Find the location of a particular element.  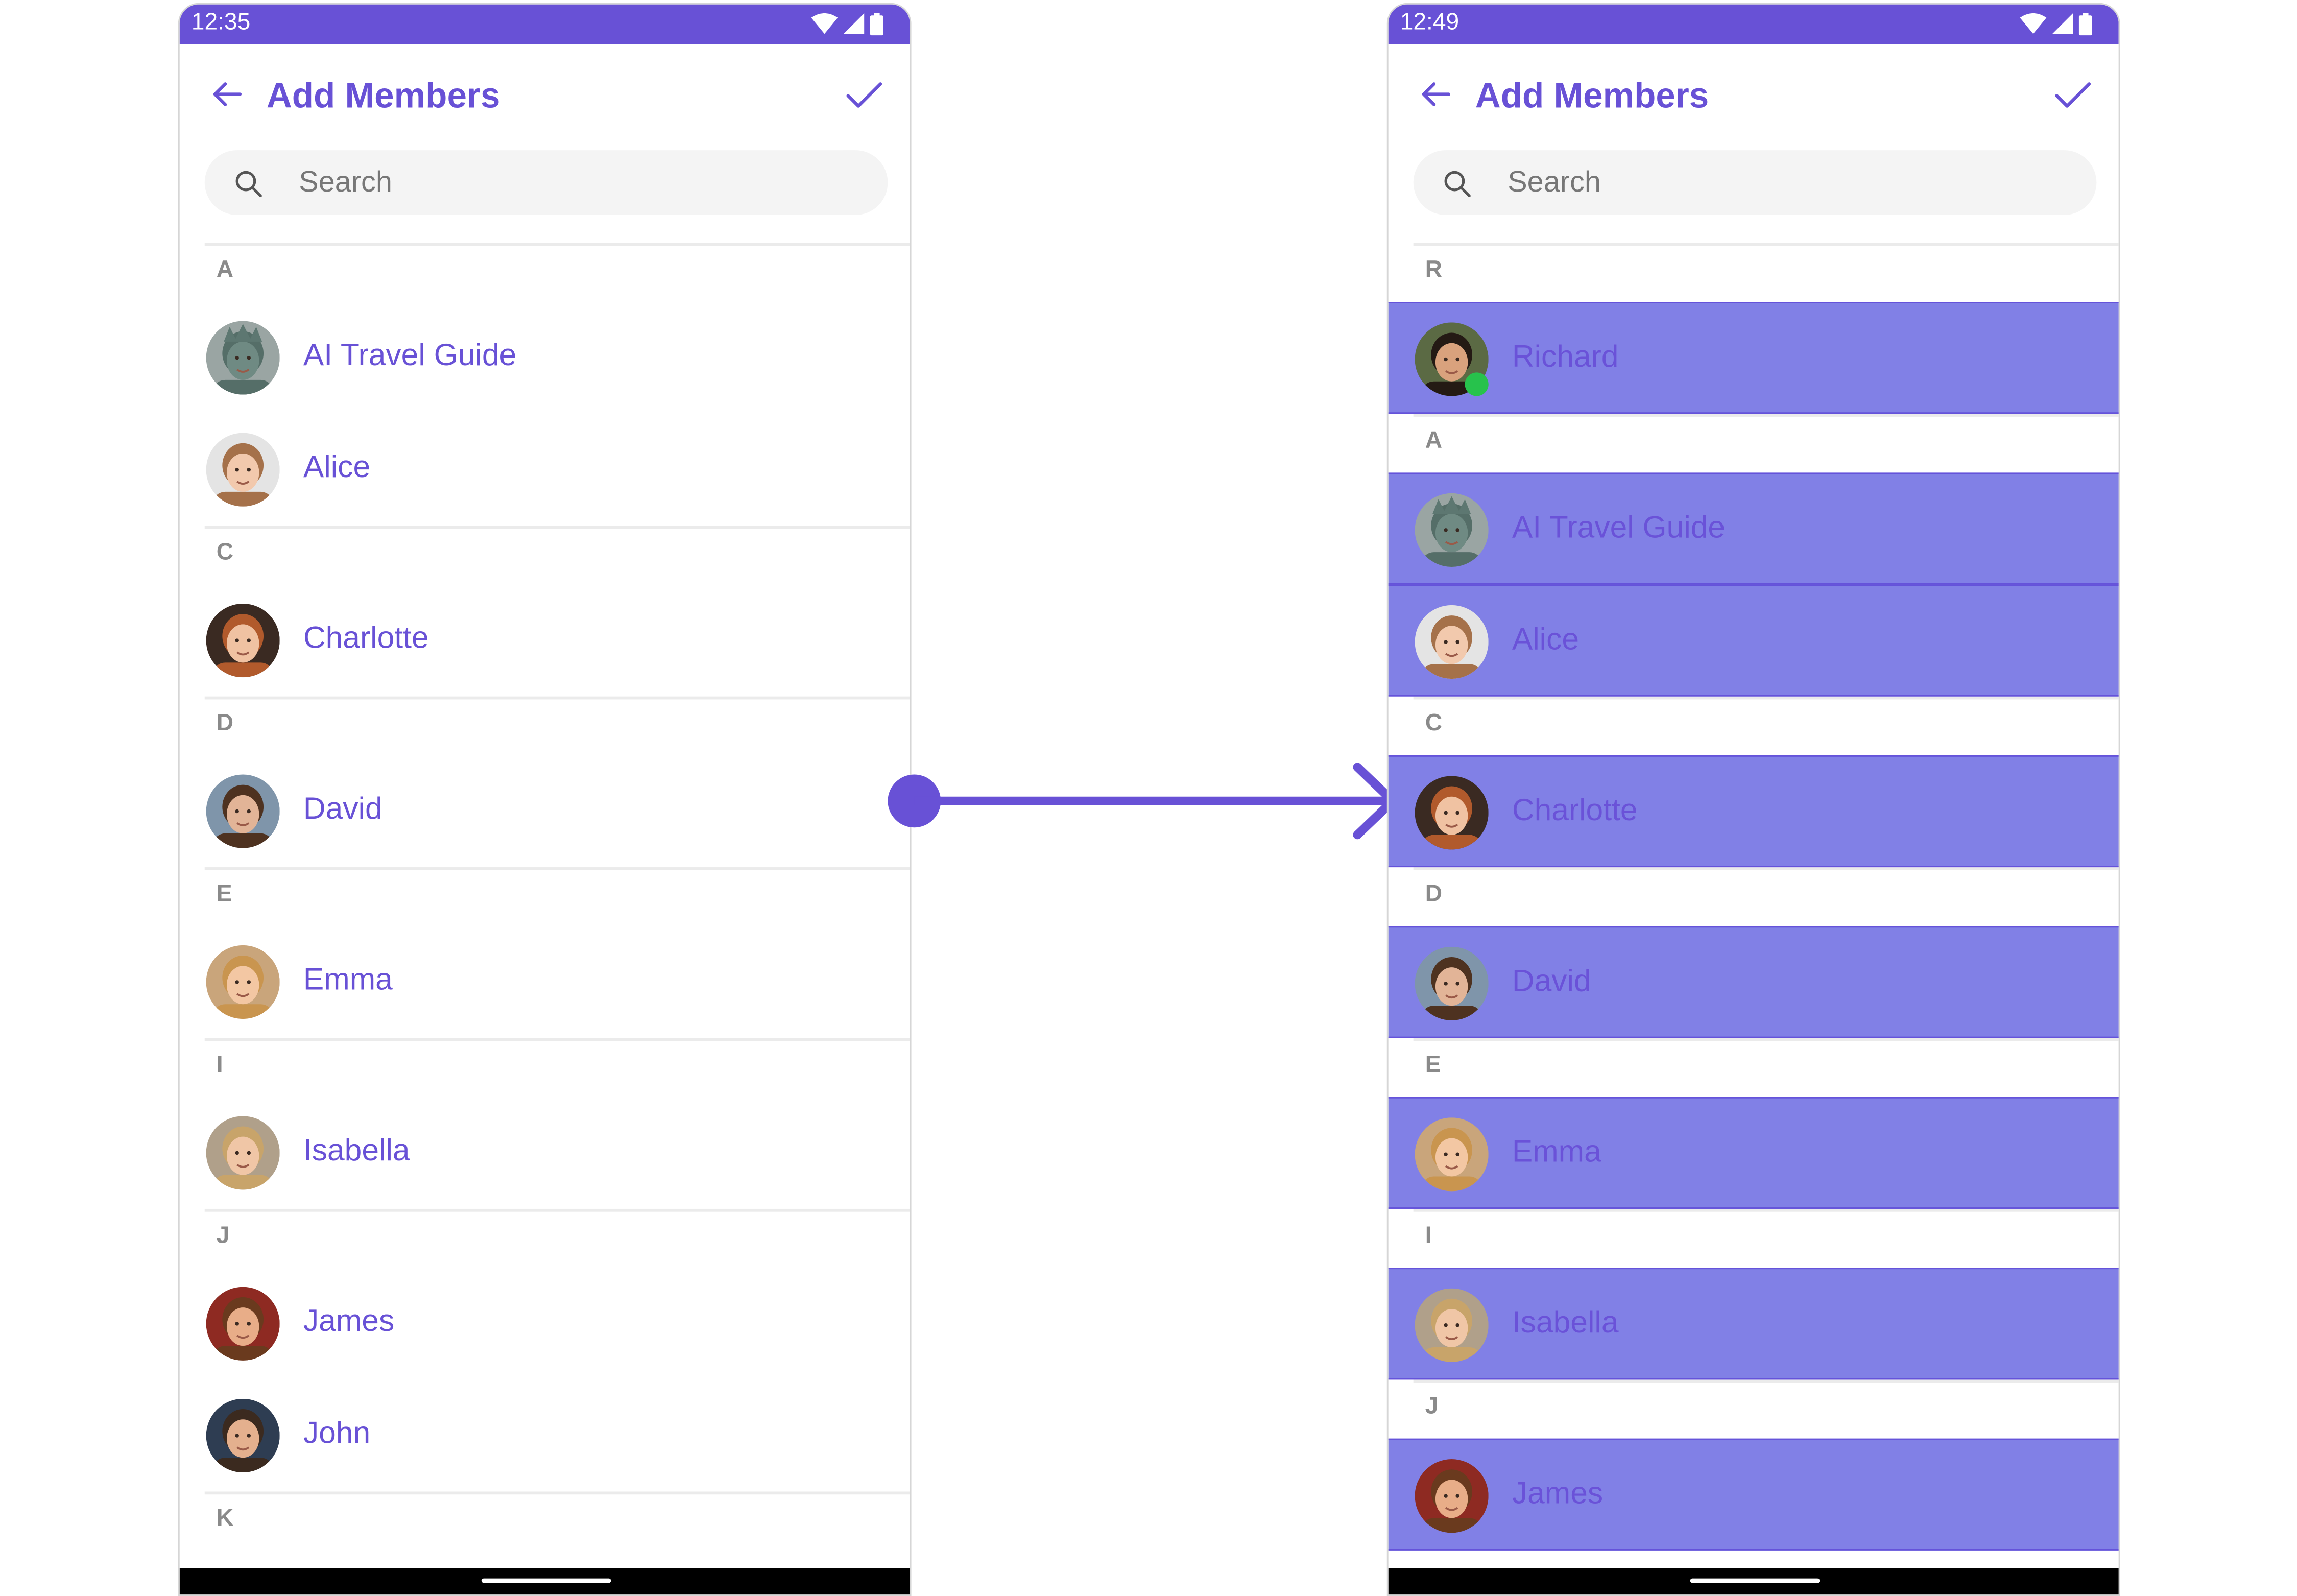

transition-arrow is located at coordinates (1142, 801).